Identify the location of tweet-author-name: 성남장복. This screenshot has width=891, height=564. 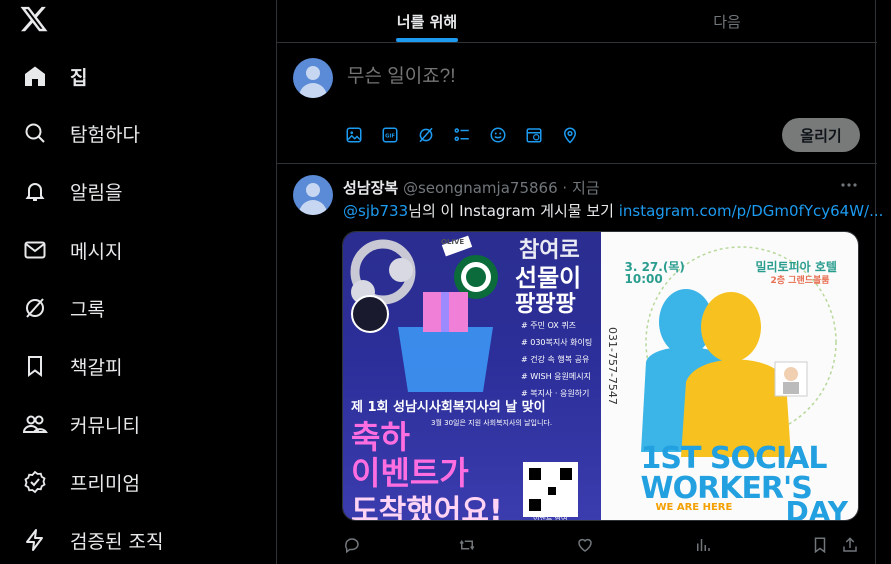
(370, 188).